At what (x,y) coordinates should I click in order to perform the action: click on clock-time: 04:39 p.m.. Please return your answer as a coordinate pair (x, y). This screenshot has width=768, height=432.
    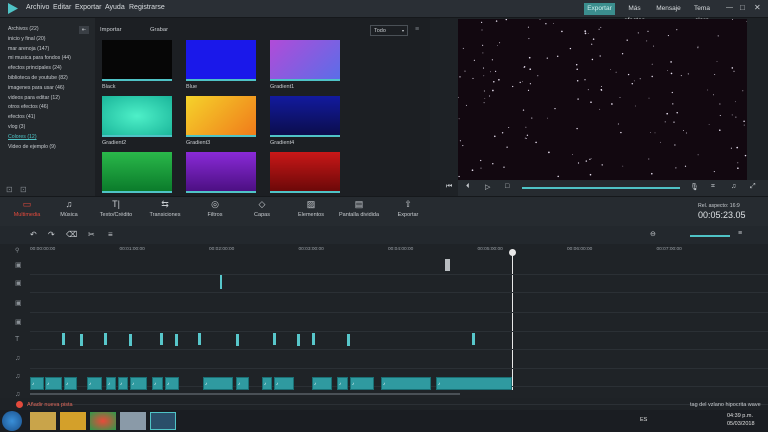
    Looking at the image, I should click on (740, 416).